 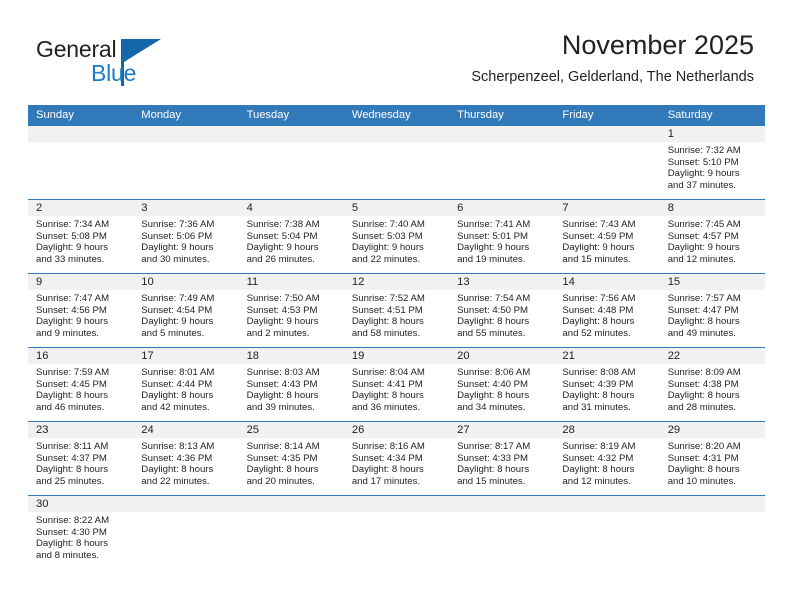 I want to click on daylight-text-line2: and 46 minutes., so click(x=70, y=407).